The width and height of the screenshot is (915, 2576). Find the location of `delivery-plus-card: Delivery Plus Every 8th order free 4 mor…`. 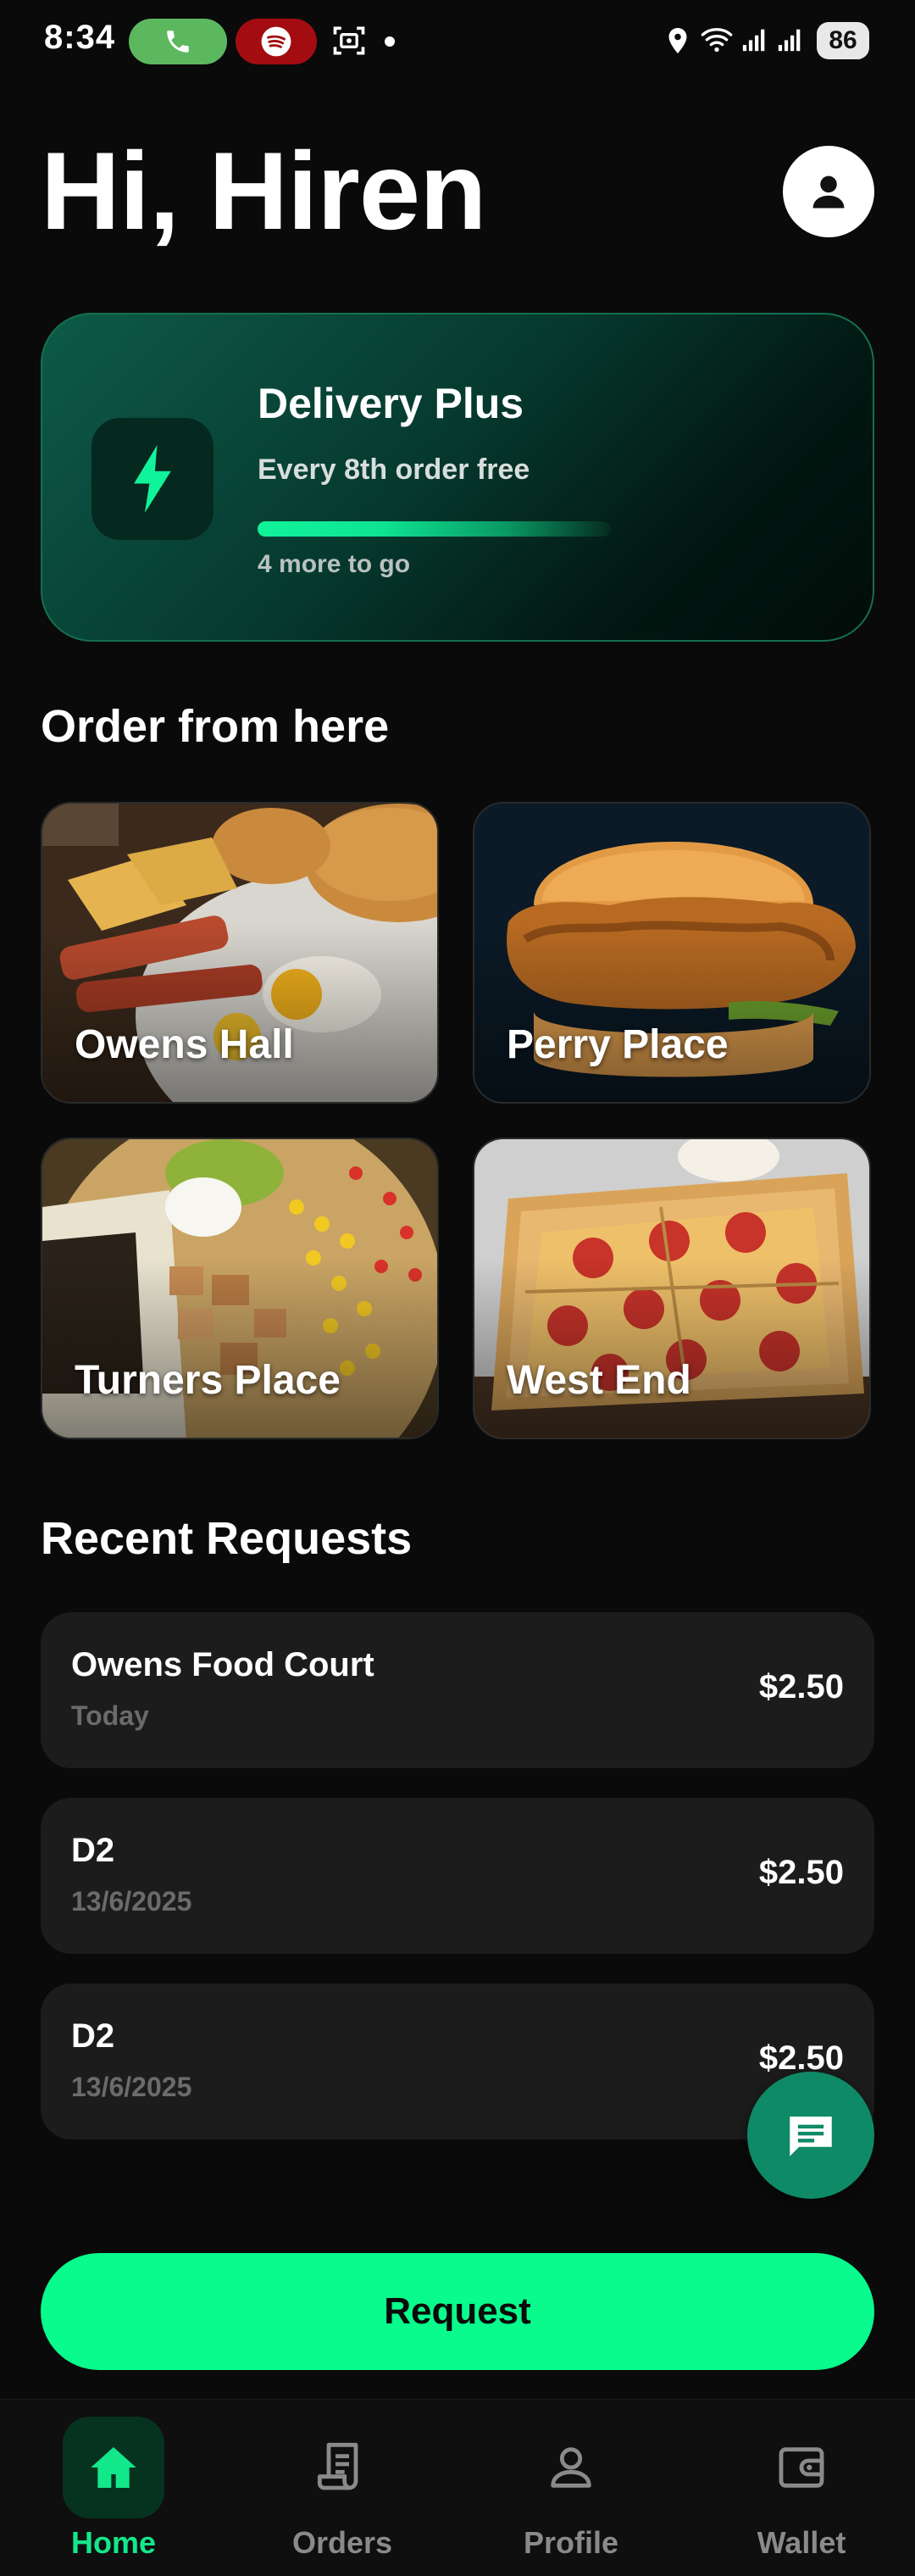

delivery-plus-card: Delivery Plus Every 8th order free 4 mor… is located at coordinates (457, 477).